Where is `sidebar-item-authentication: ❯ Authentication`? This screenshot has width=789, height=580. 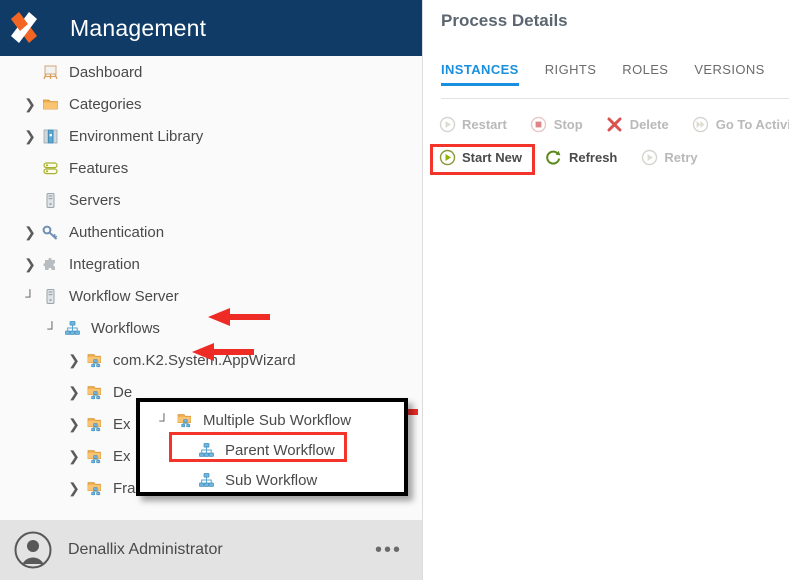 sidebar-item-authentication: ❯ Authentication is located at coordinates (211, 232).